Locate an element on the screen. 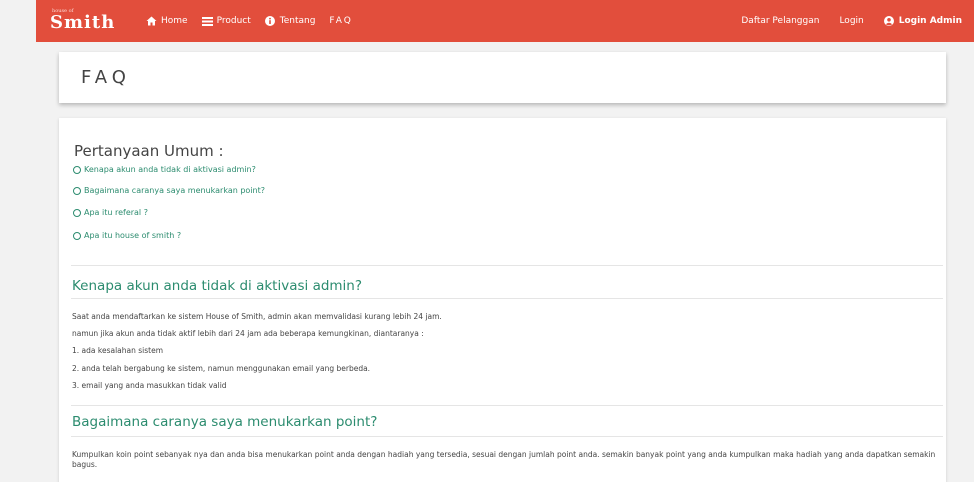  faq-link-point: Bagaimana caranya saya menukarkan point? is located at coordinates (169, 190).